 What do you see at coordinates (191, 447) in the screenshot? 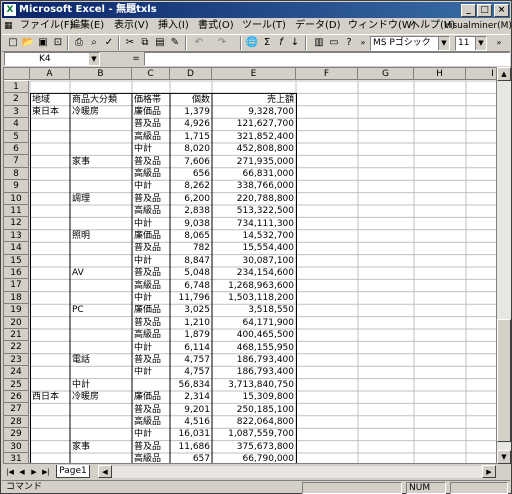
I see `table-cell: 11,686` at bounding box center [191, 447].